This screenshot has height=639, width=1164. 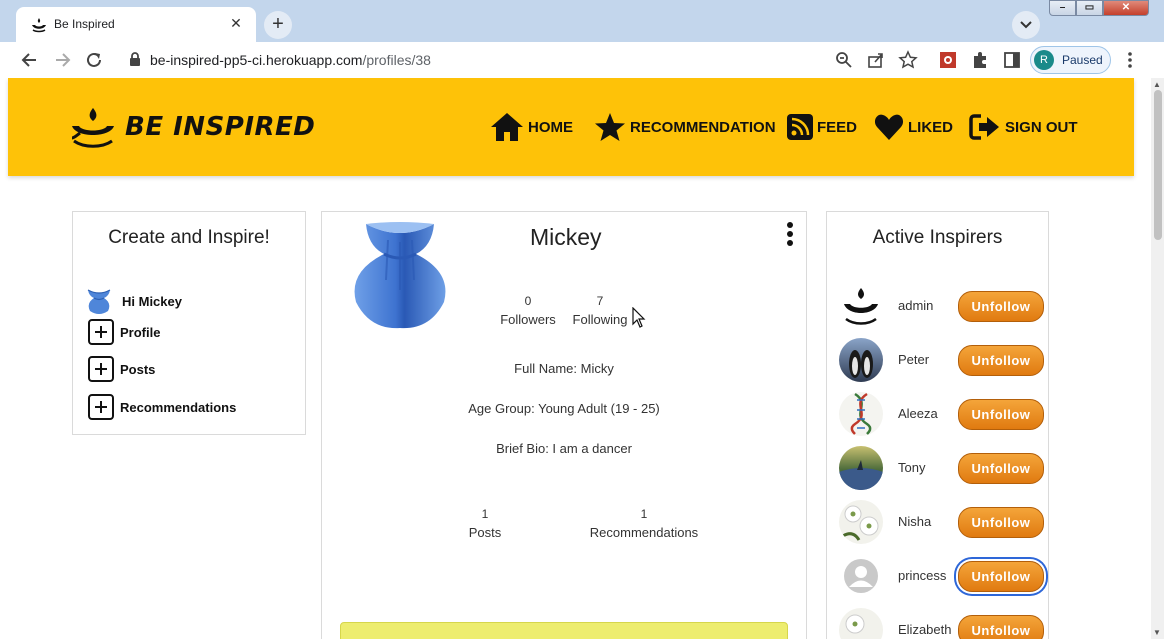 I want to click on share-icon, so click(x=876, y=60).